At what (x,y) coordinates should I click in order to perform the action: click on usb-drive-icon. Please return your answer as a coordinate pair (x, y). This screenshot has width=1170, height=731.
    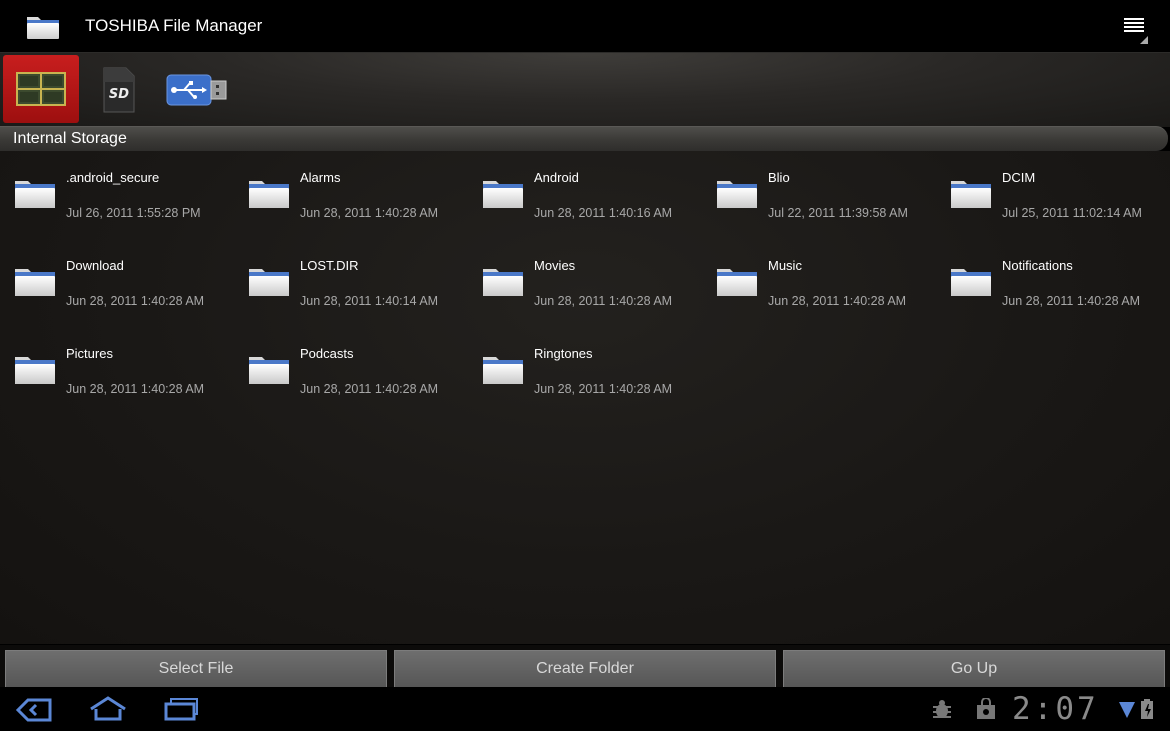
    Looking at the image, I should click on (196, 90).